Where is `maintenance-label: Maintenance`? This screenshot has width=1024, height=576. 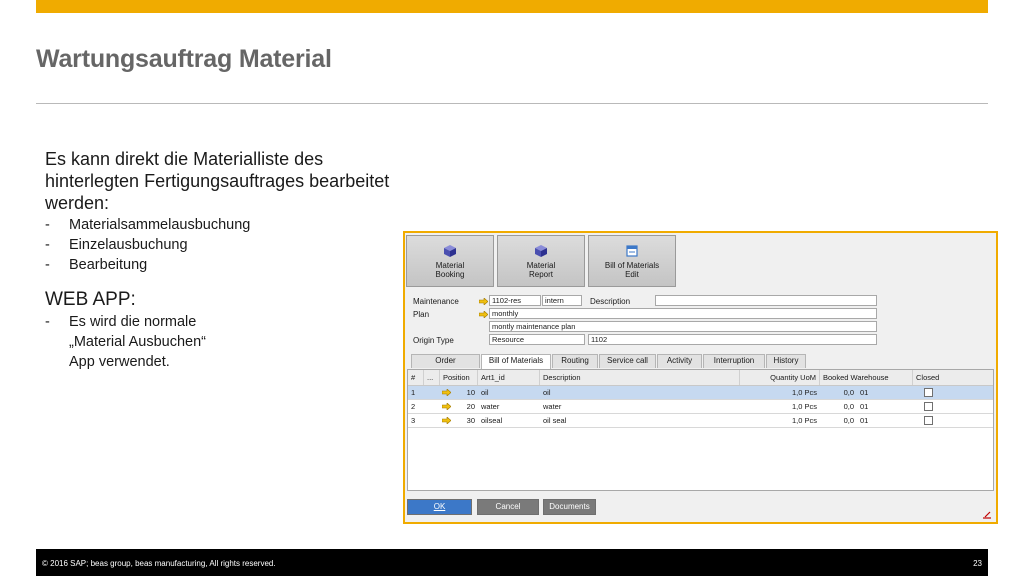 maintenance-label: Maintenance is located at coordinates (436, 301).